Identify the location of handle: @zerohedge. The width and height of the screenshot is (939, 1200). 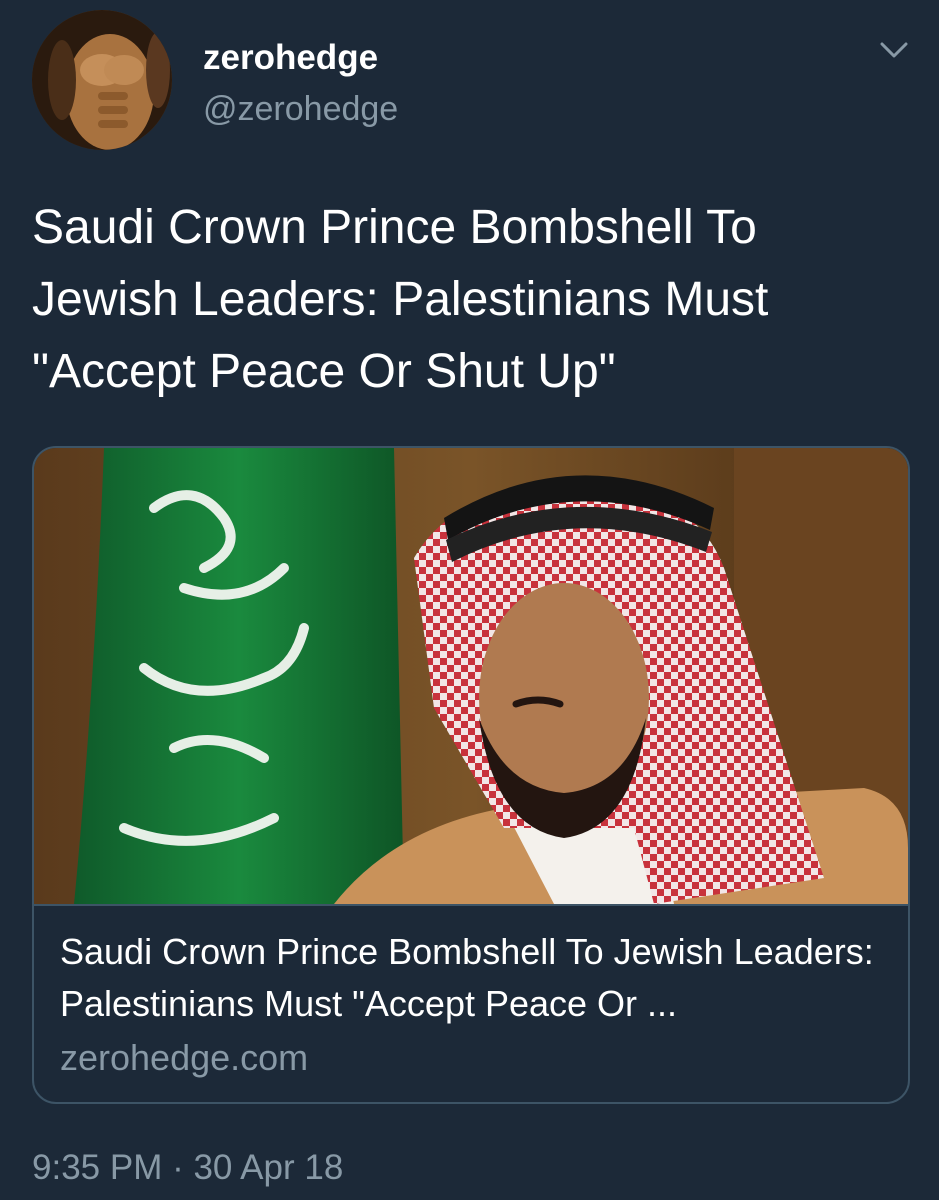
(300, 109).